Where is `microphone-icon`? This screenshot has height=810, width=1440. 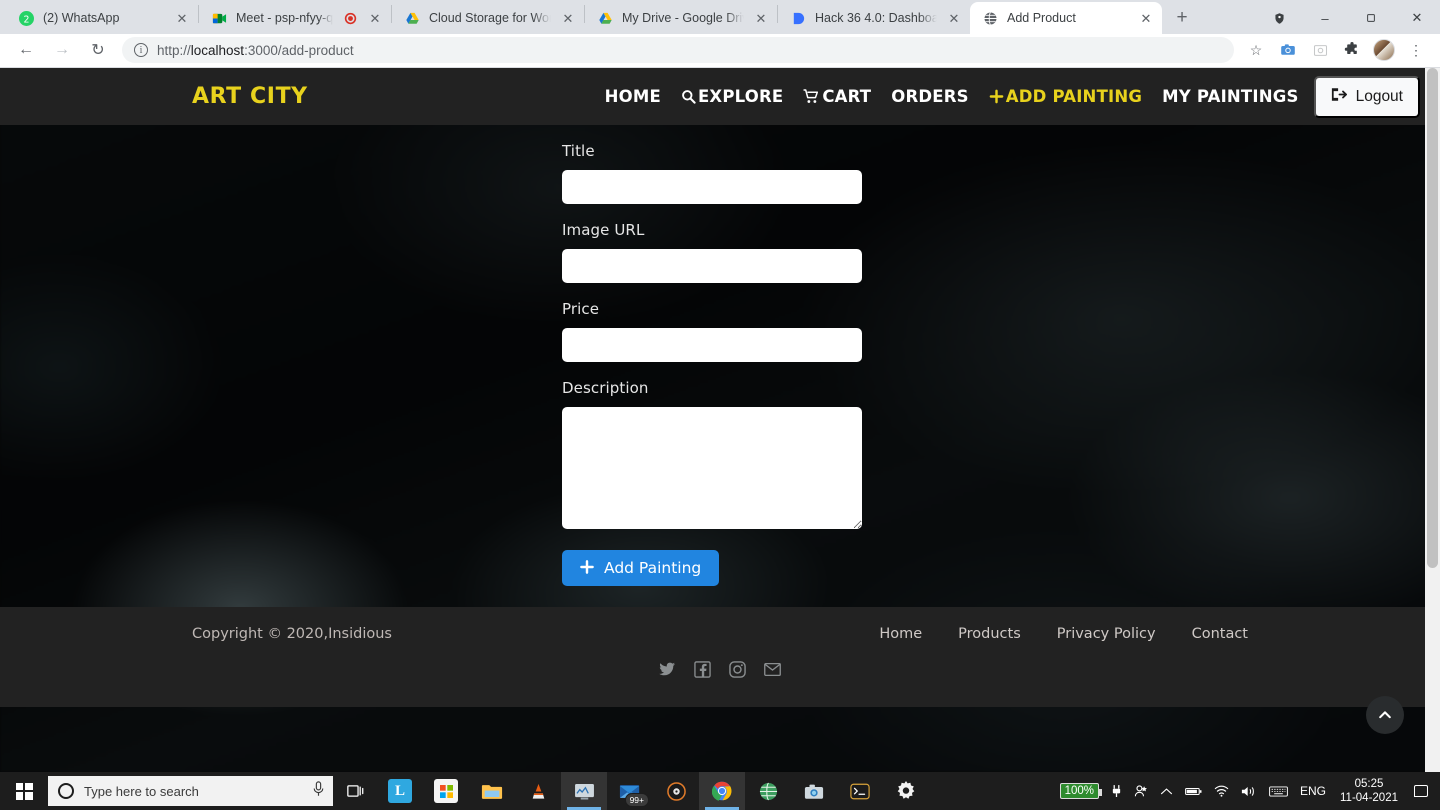
microphone-icon is located at coordinates (318, 791).